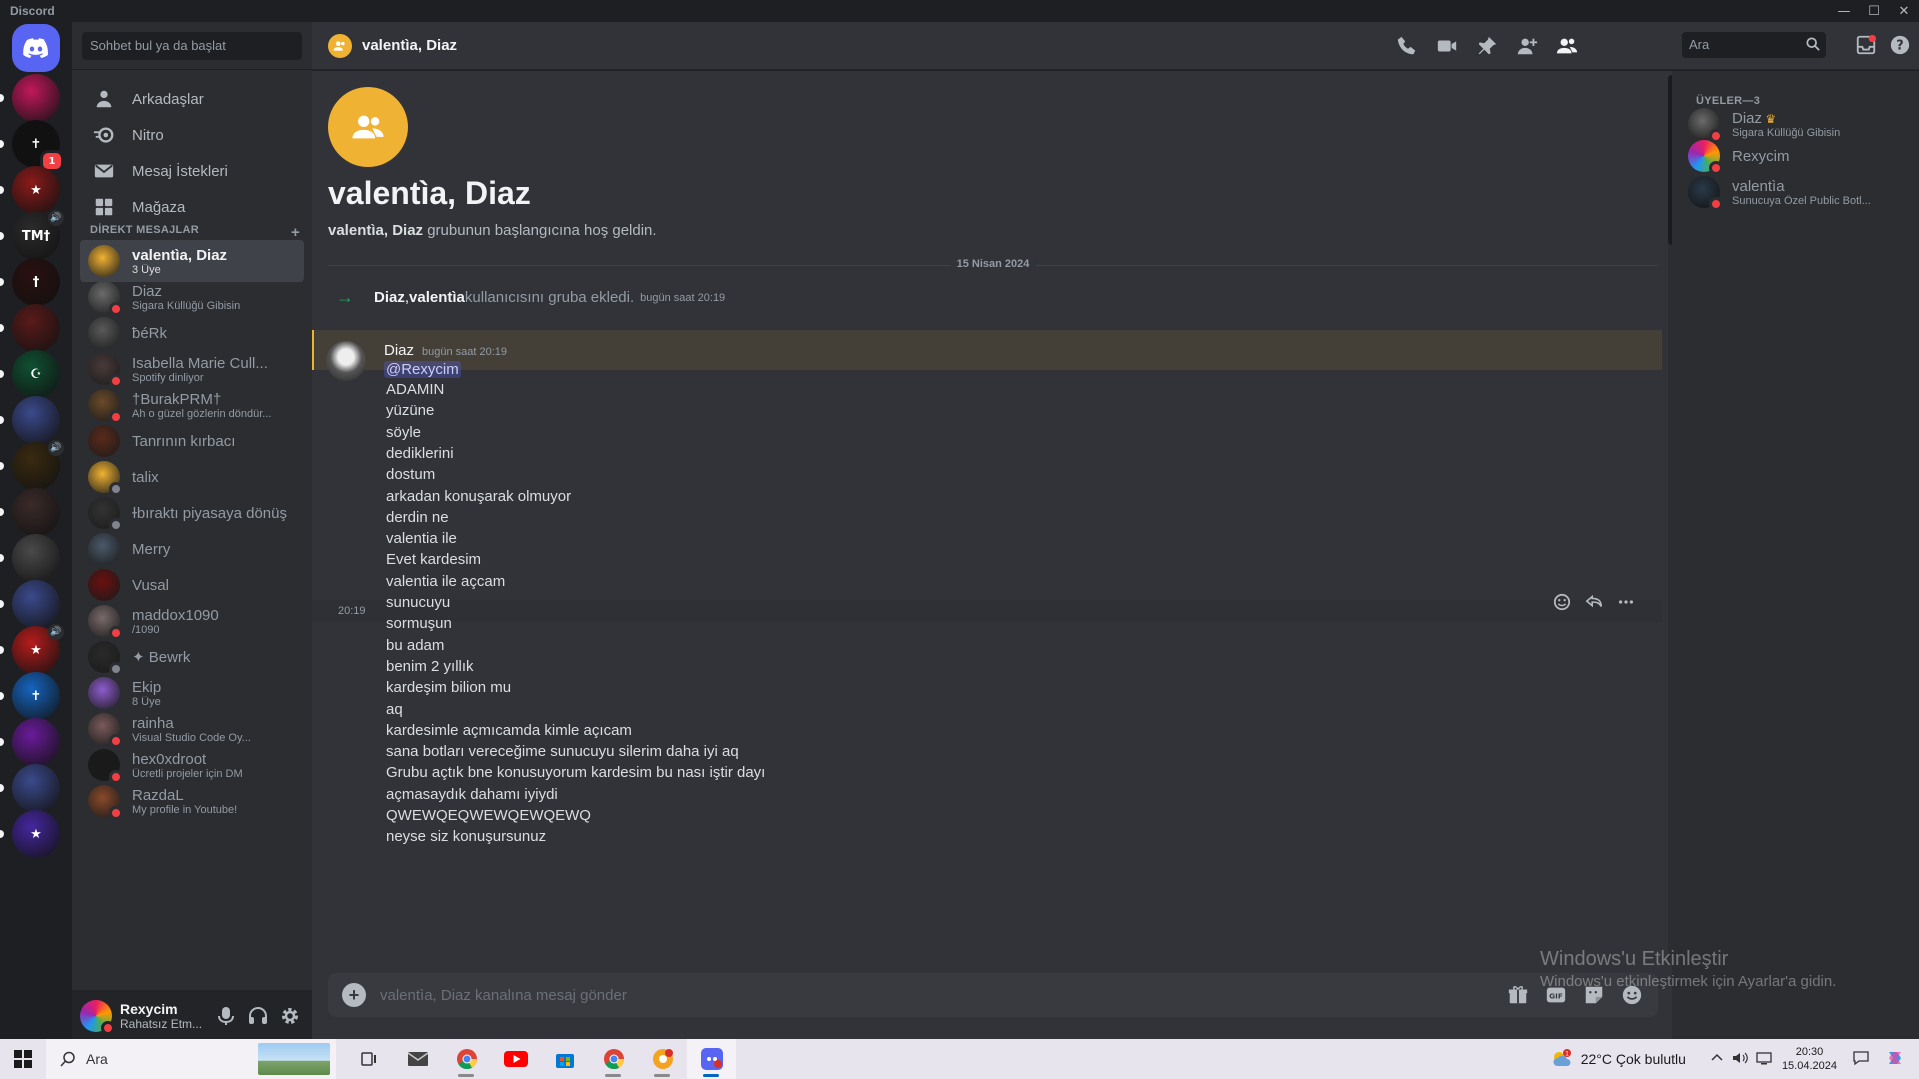 The image size is (1919, 1079). Describe the element at coordinates (1866, 47) in the screenshot. I see `inbox-icon` at that location.